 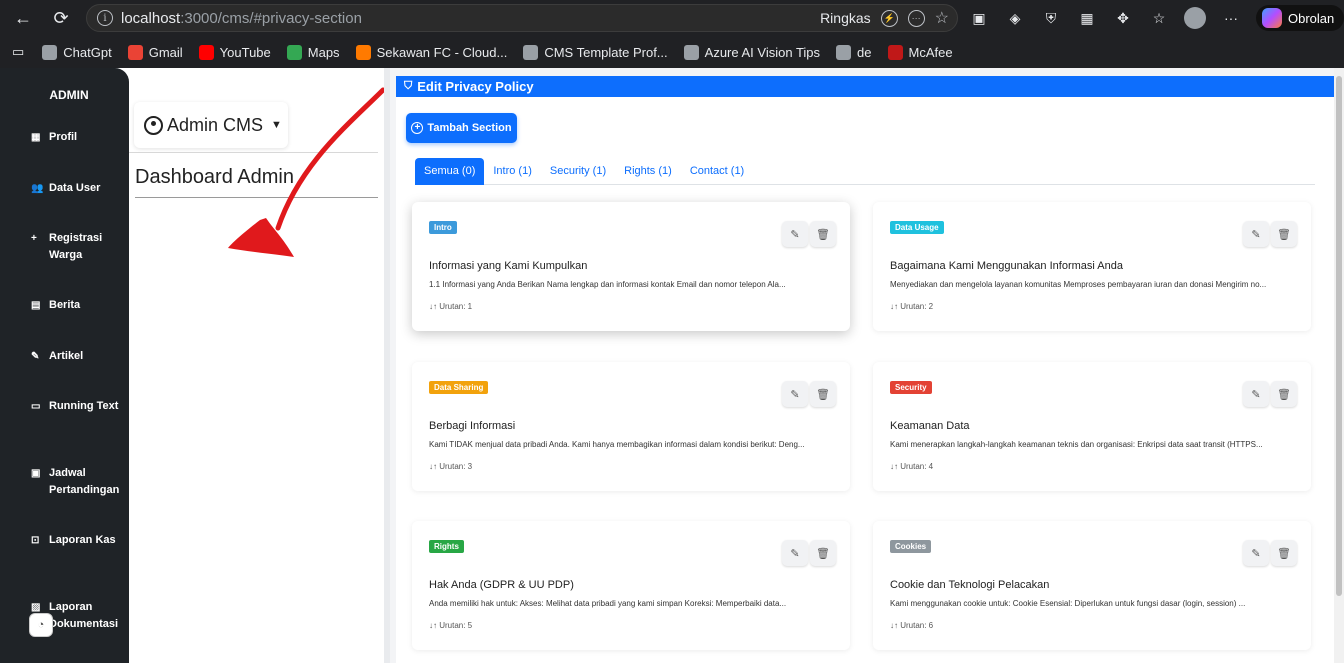 I want to click on section-order: ↓↑ Urutan: 1, so click(x=451, y=306).